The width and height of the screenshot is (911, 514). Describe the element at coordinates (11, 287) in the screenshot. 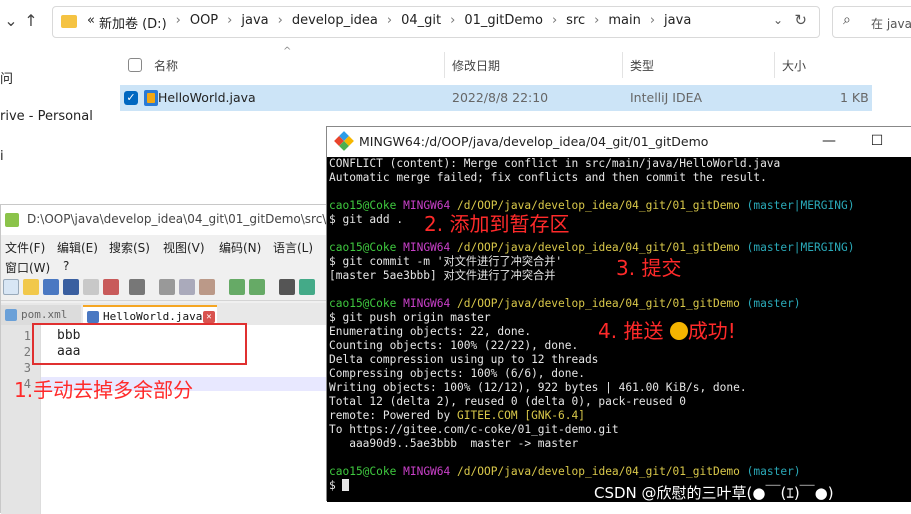

I see `new-file-icon` at that location.